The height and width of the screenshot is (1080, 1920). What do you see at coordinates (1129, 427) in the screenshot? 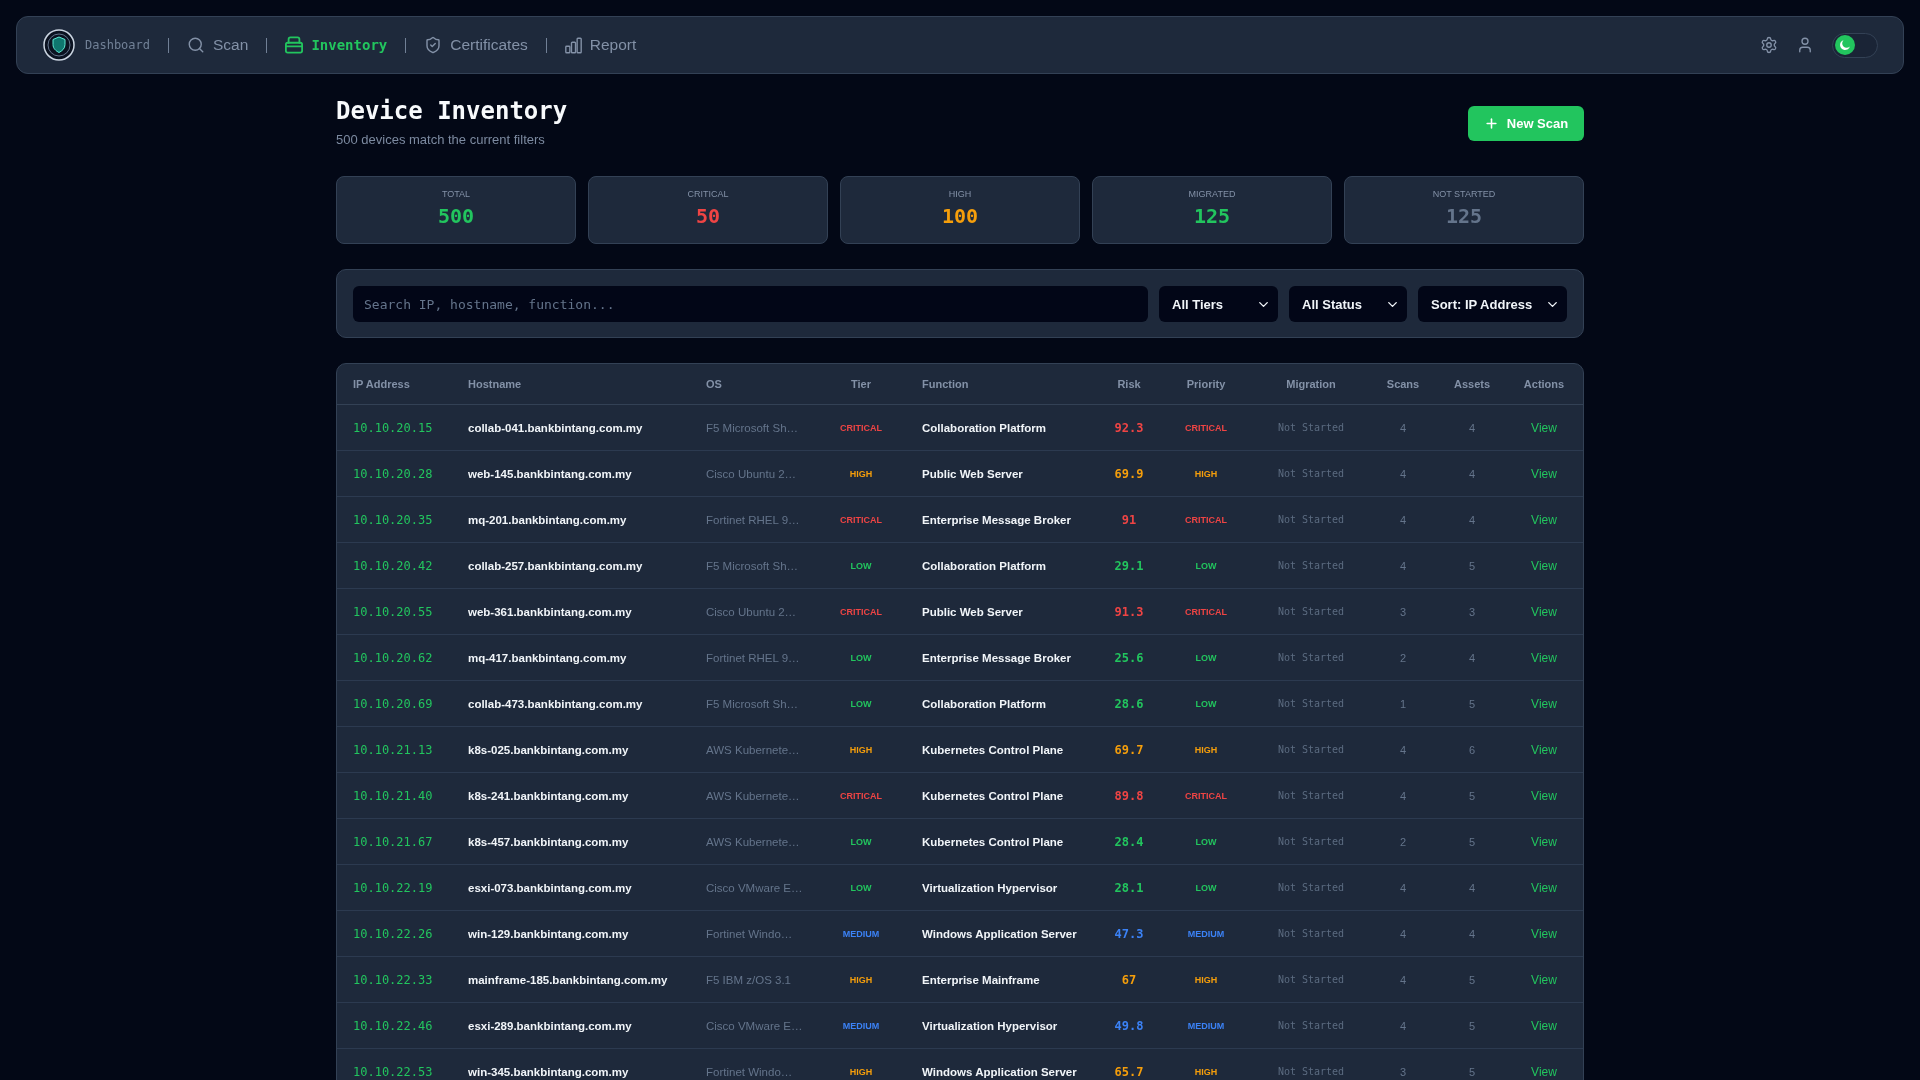
I see `risk-score: 92.3` at bounding box center [1129, 427].